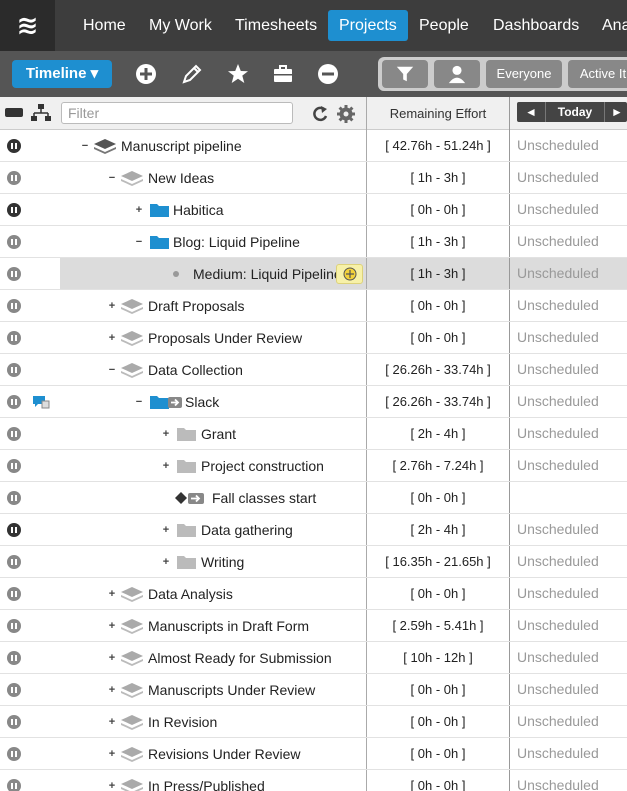 The width and height of the screenshot is (627, 791). Describe the element at coordinates (240, 658) in the screenshot. I see `row-label: Almost Ready for Submission` at that location.